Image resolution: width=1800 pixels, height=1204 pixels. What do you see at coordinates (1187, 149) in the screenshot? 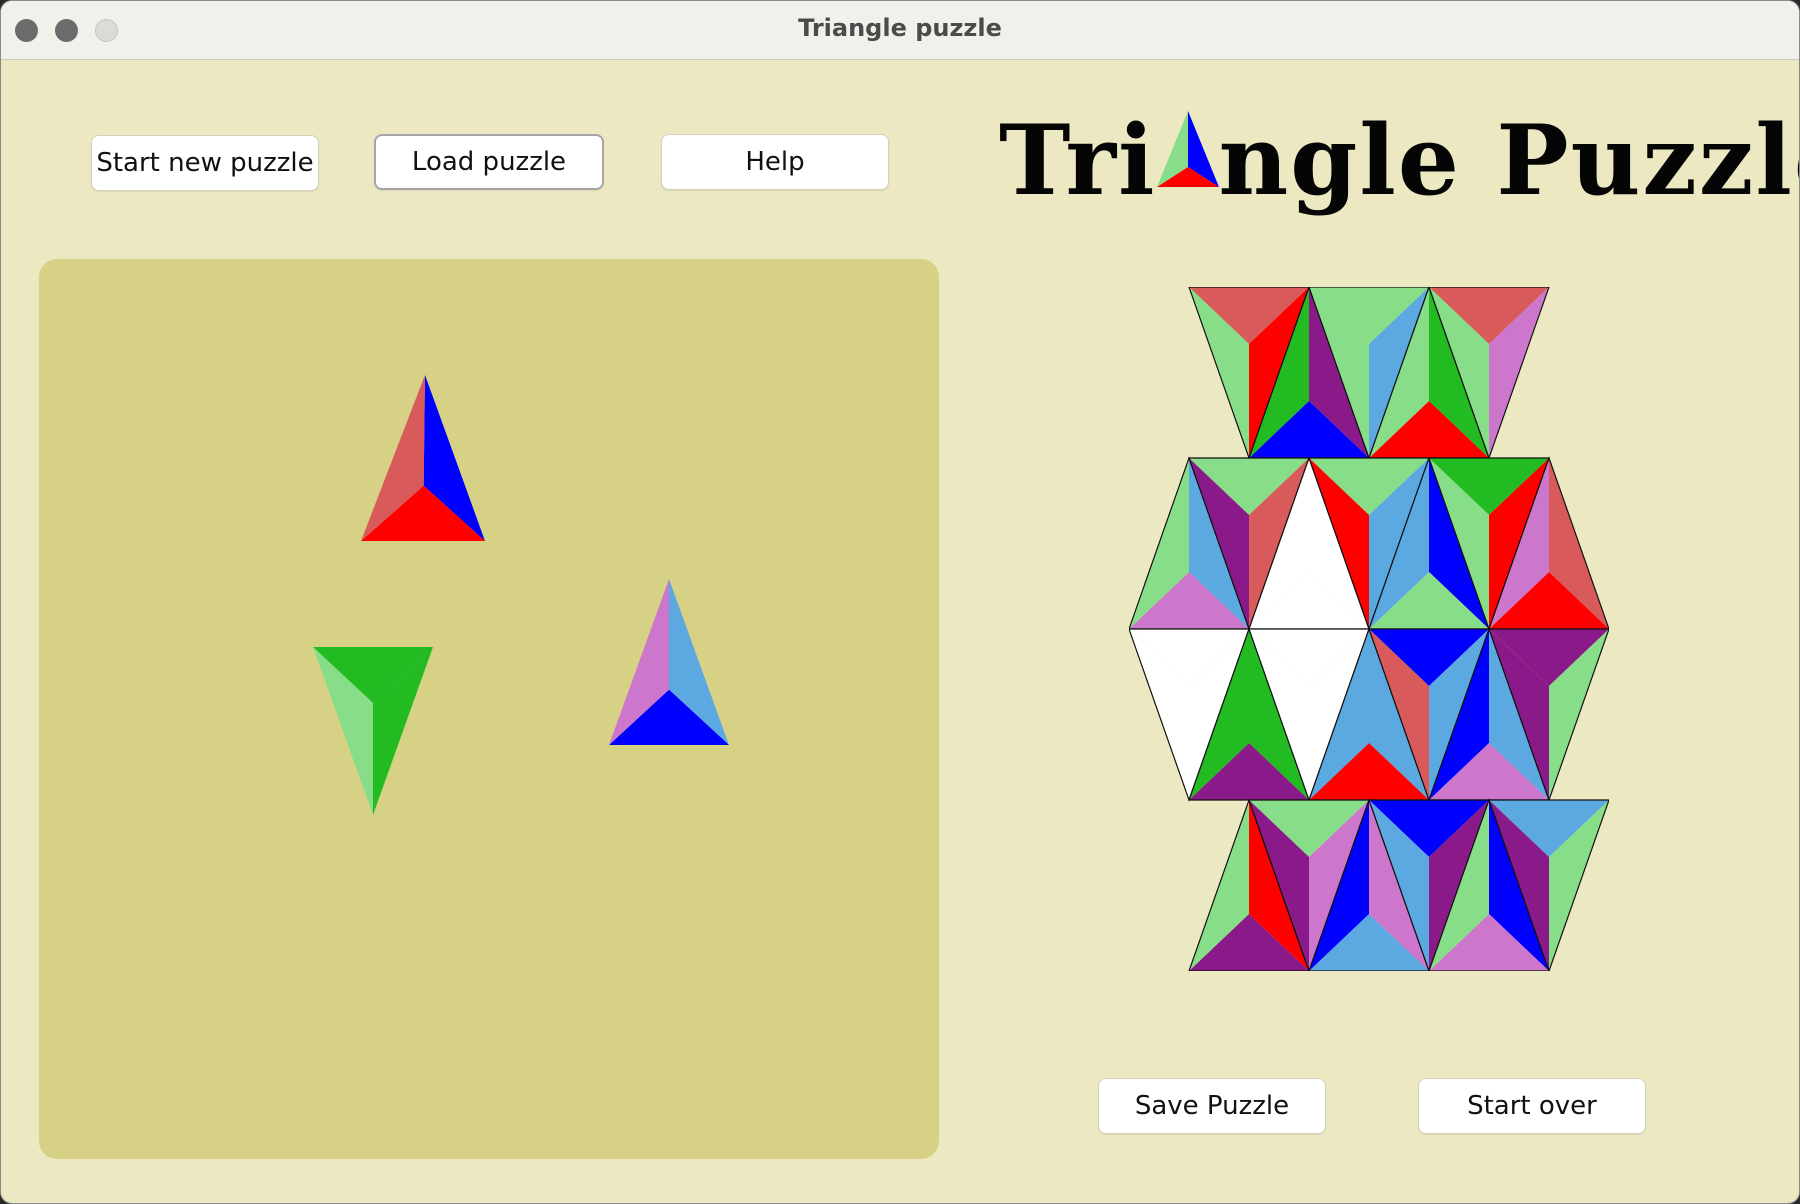
I see `logo-triangle-icon: A` at bounding box center [1187, 149].